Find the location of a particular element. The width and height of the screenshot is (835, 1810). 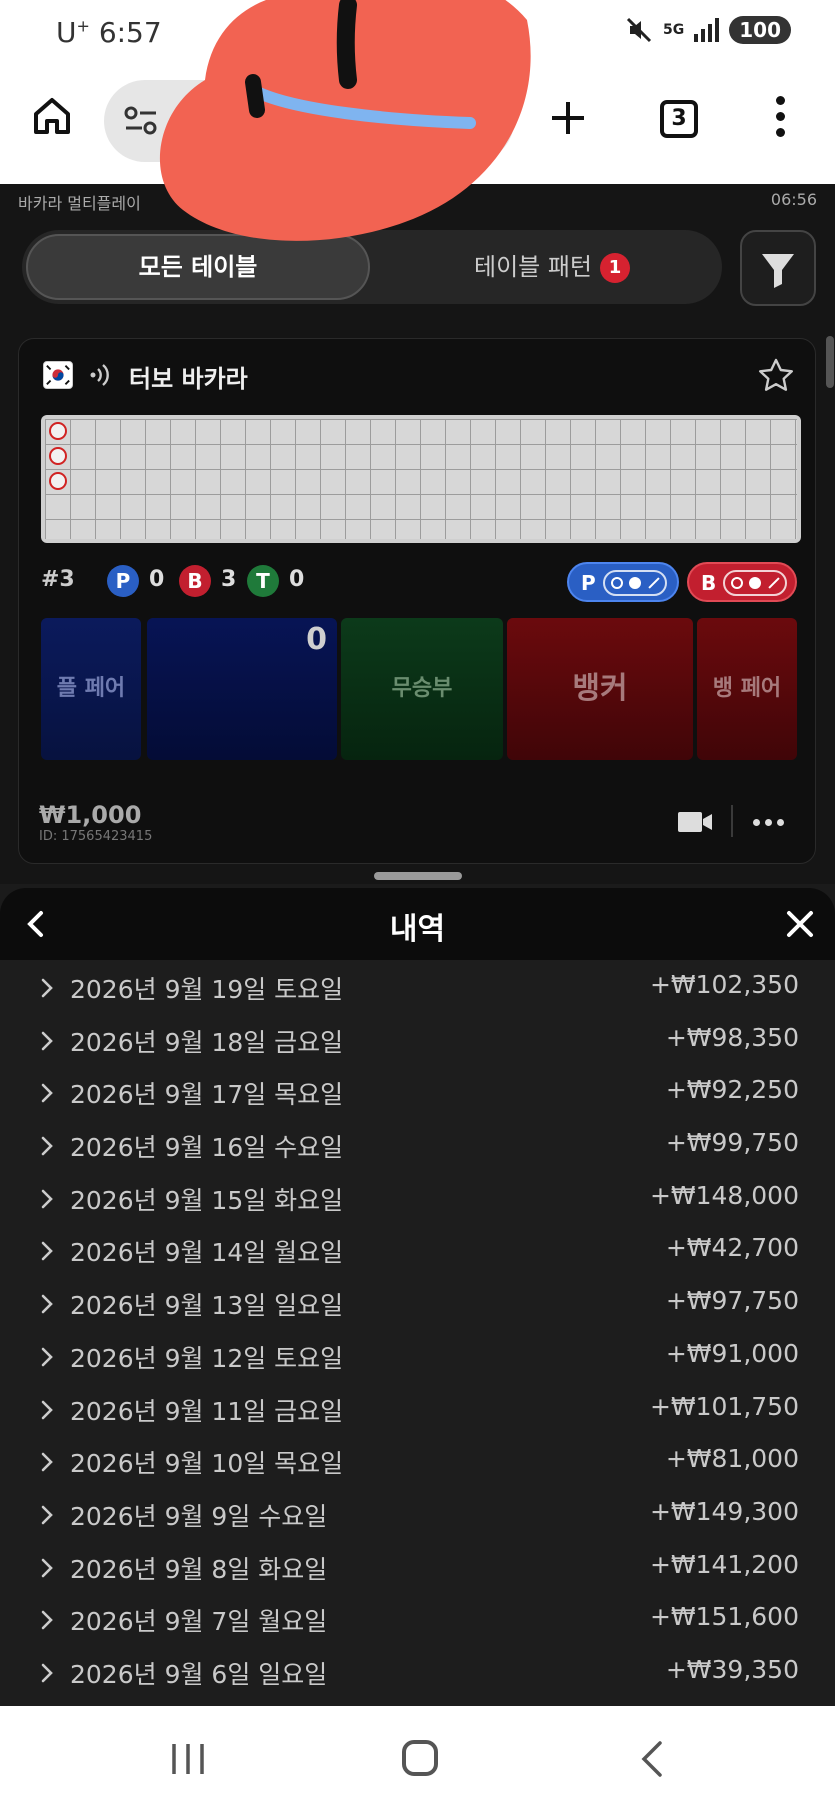

player-count: 0 is located at coordinates (157, 579).